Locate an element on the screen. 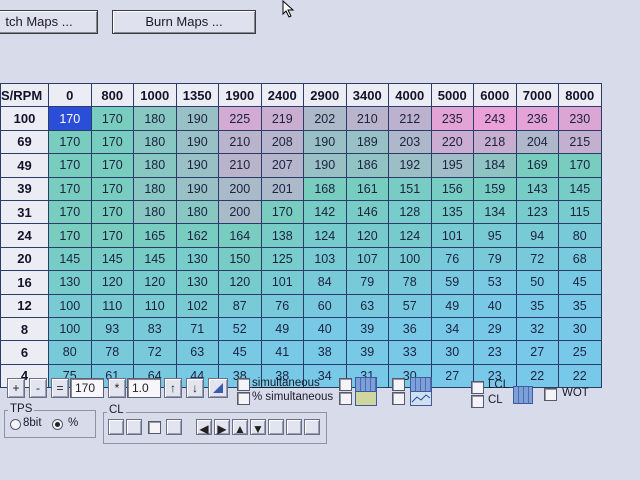 Image resolution: width=640 pixels, height=480 pixels. lcl-checkbox is located at coordinates (477, 387).